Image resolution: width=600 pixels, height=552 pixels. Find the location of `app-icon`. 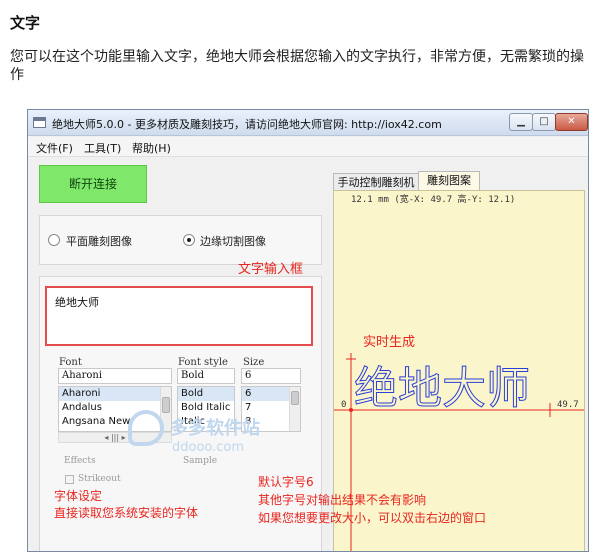

app-icon is located at coordinates (39, 122).